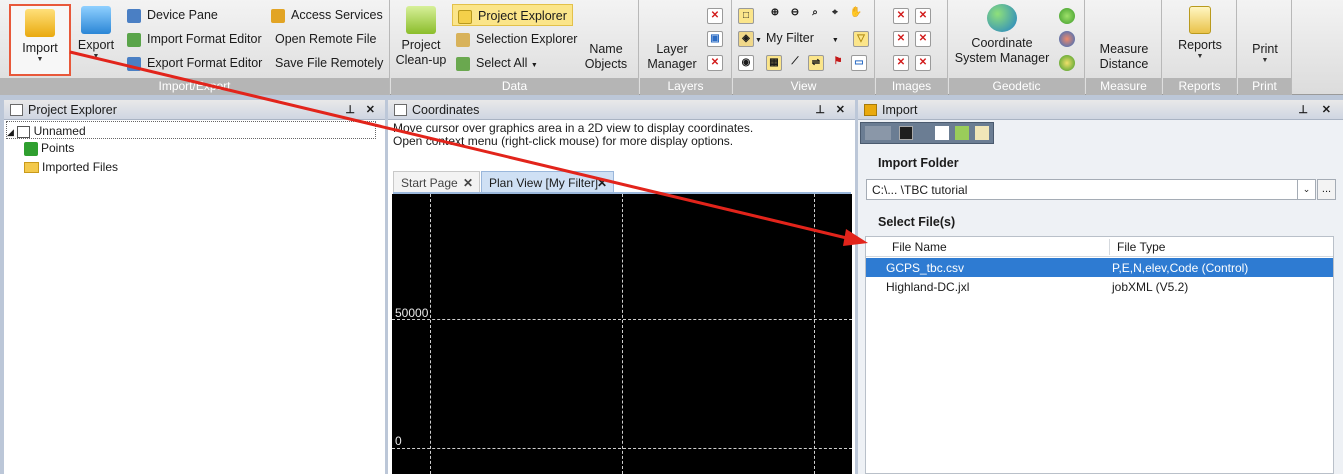 Image resolution: width=1343 pixels, height=474 pixels. What do you see at coordinates (906, 133) in the screenshot?
I see `terminal-icon` at bounding box center [906, 133].